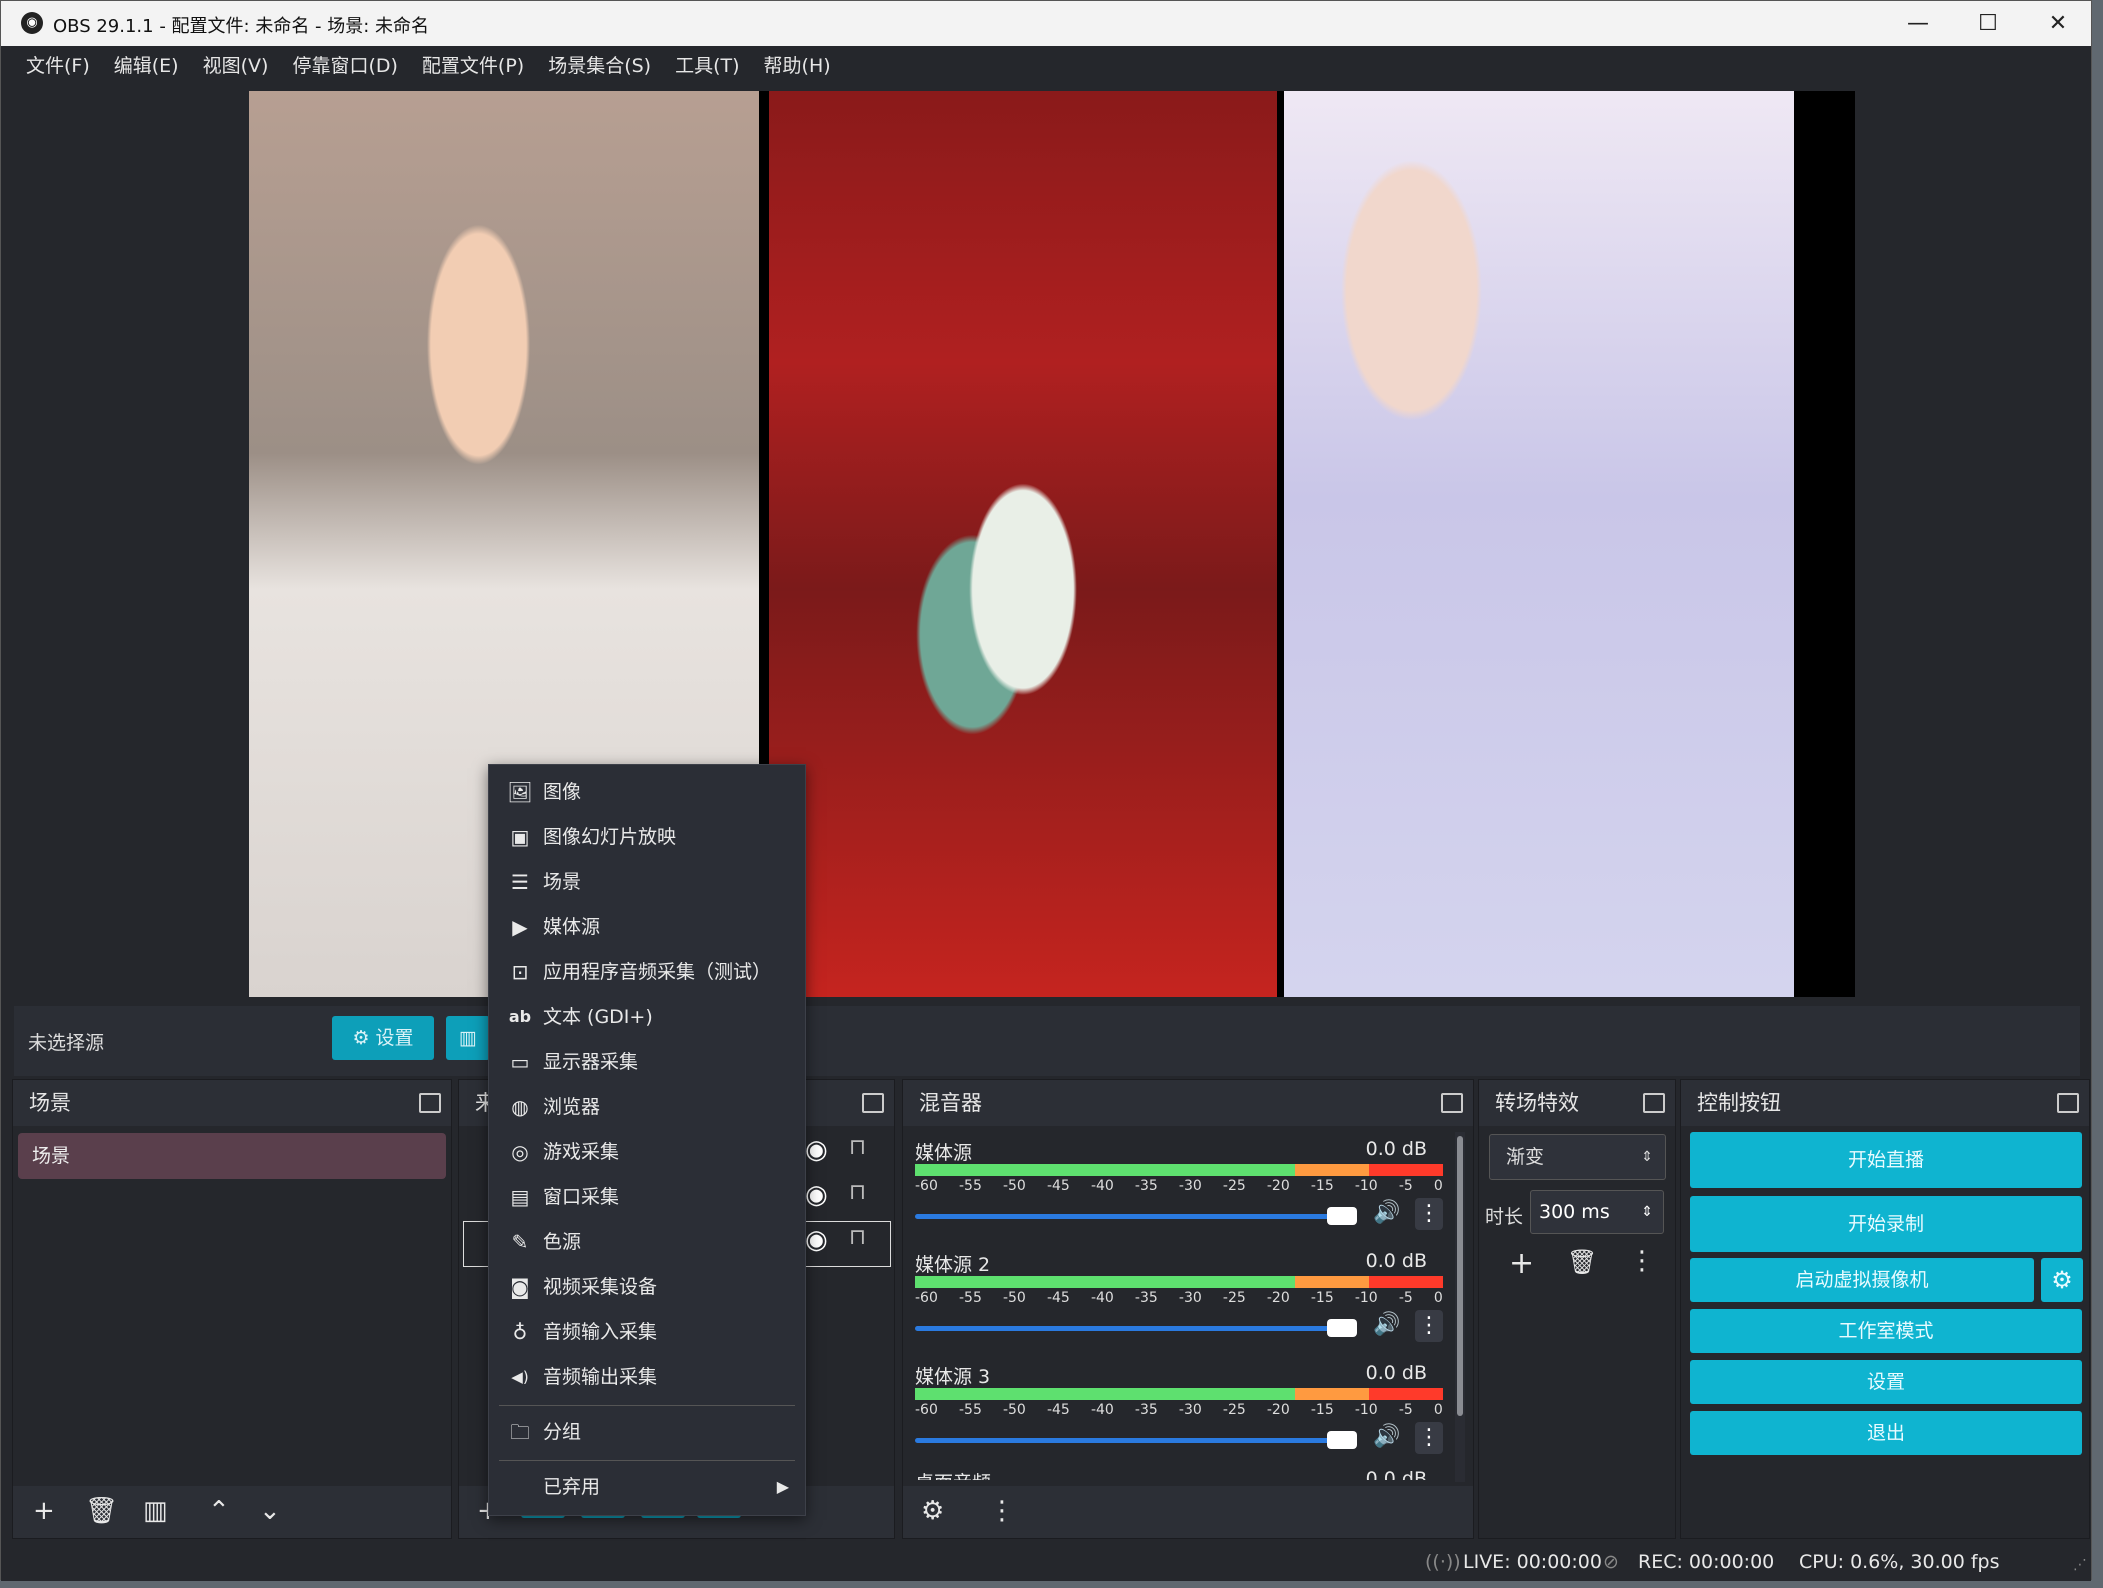 The image size is (2103, 1588). Describe the element at coordinates (1179, 1282) in the screenshot. I see `volume-meter` at that location.